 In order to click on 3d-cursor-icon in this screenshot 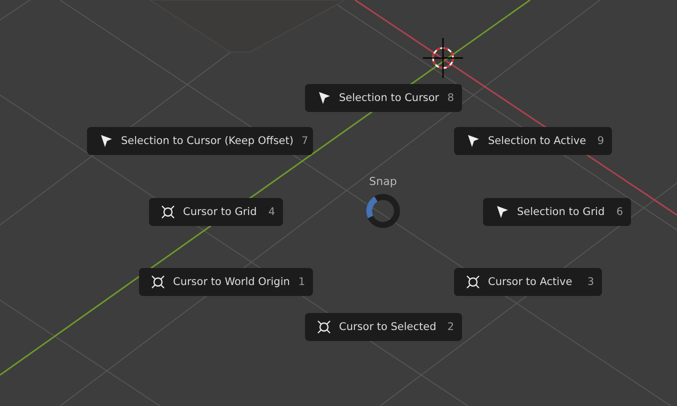, I will do `click(443, 58)`.